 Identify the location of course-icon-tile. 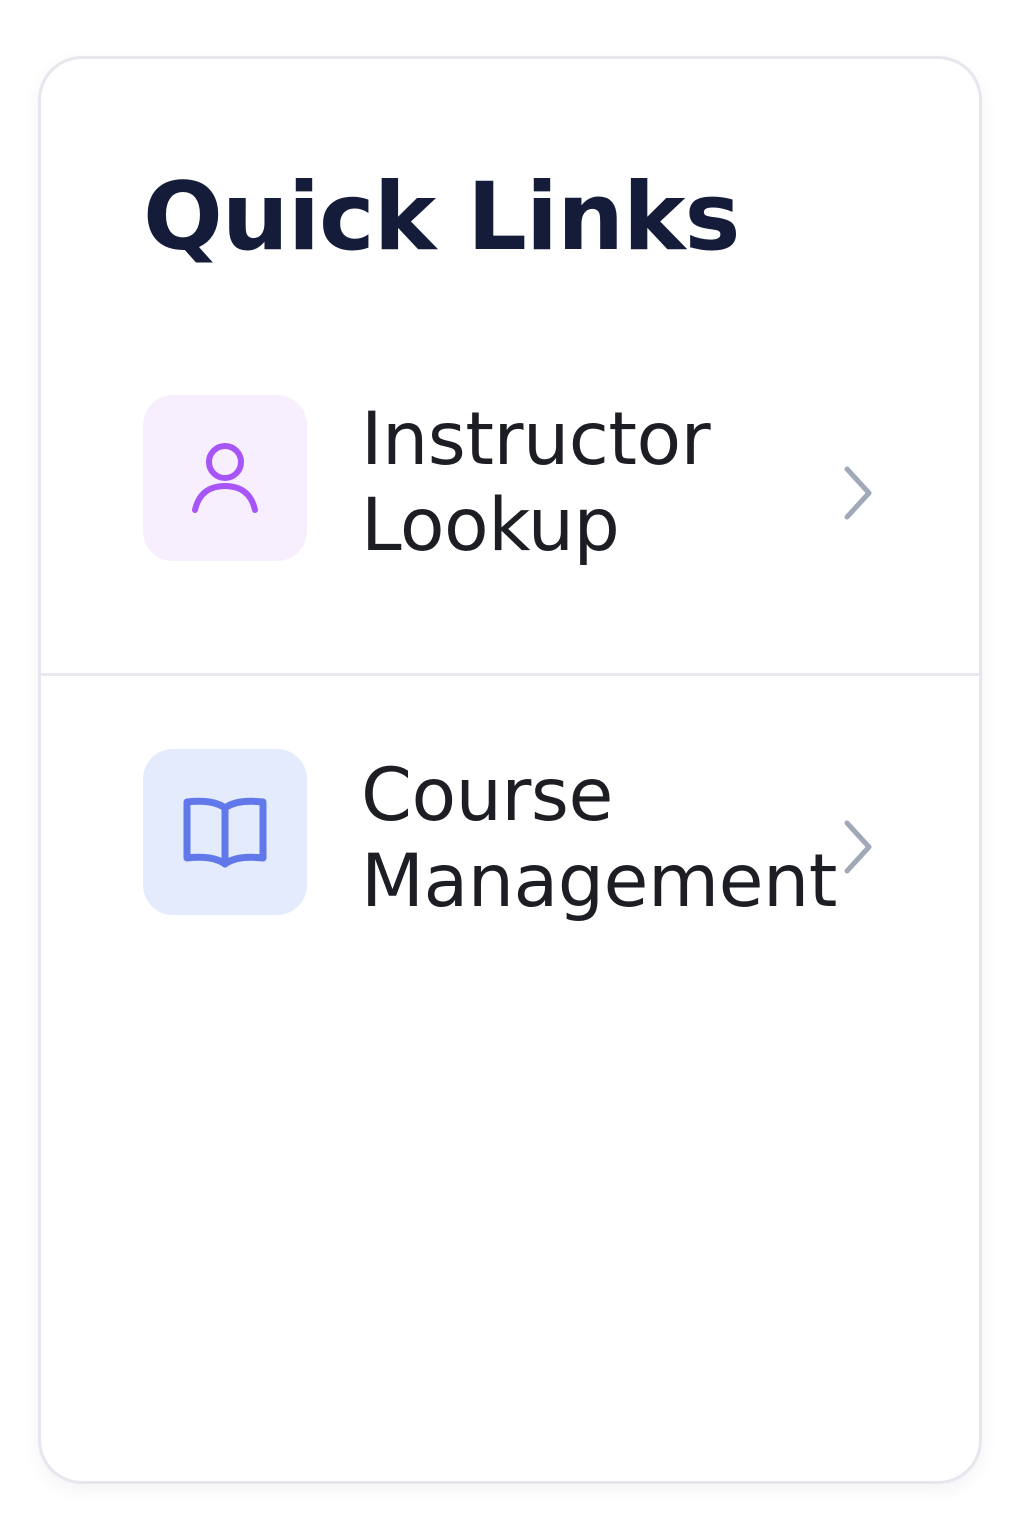
(225, 832).